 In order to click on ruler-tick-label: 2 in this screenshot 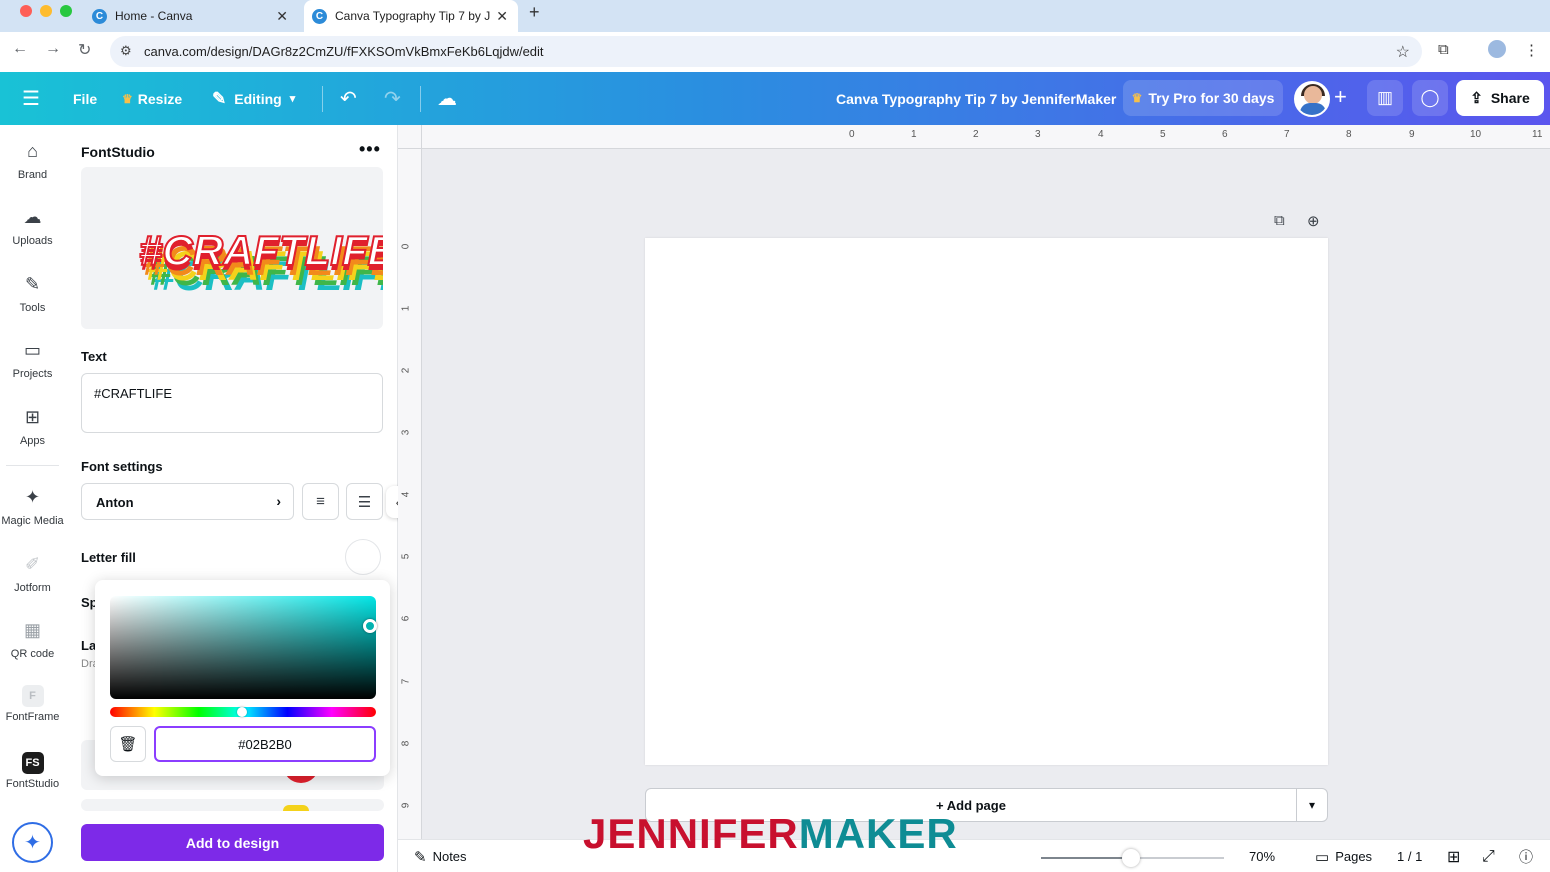, I will do `click(406, 370)`.